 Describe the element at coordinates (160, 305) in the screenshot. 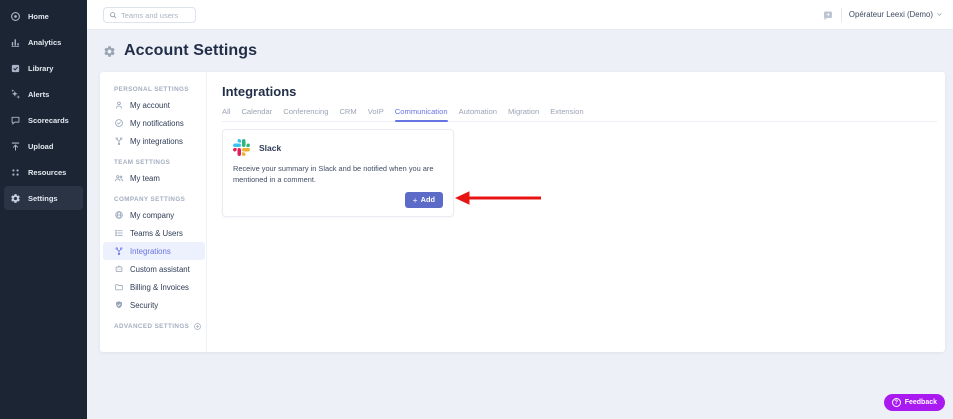

I see `nav-item-security: Security` at that location.